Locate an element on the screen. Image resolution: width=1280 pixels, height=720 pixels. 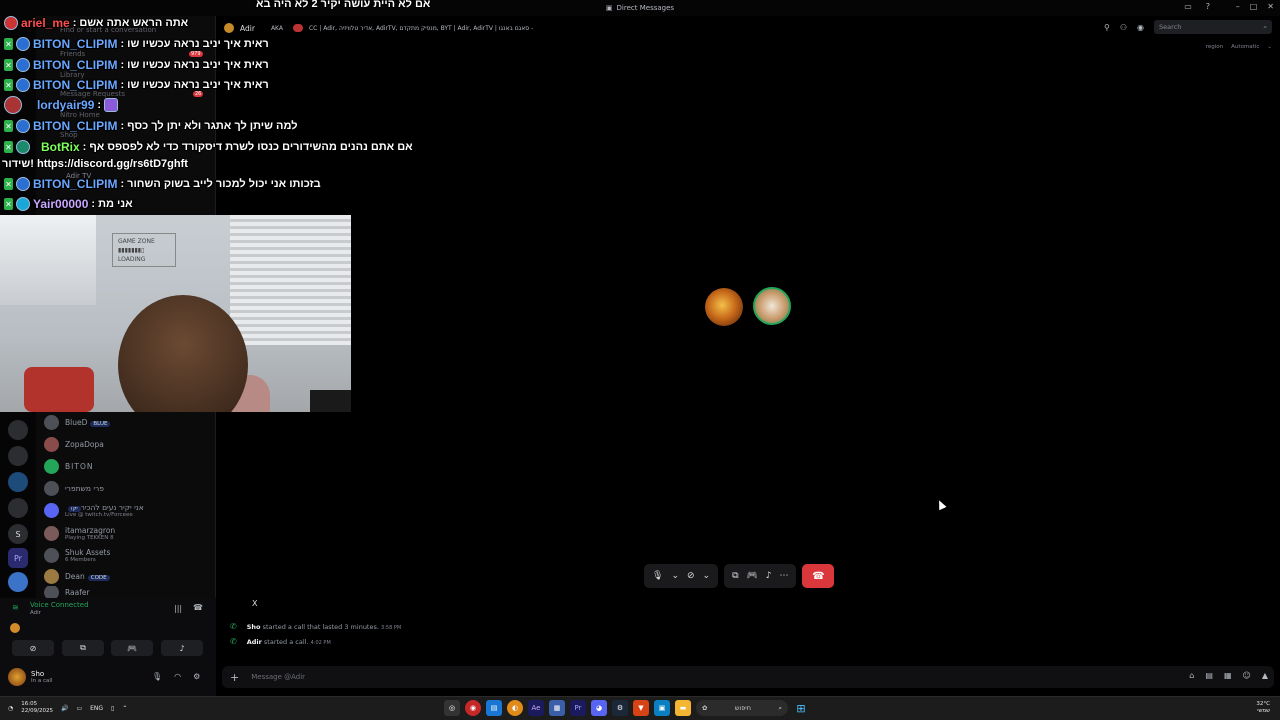
dm-item: Raafer is located at coordinates (129, 592).